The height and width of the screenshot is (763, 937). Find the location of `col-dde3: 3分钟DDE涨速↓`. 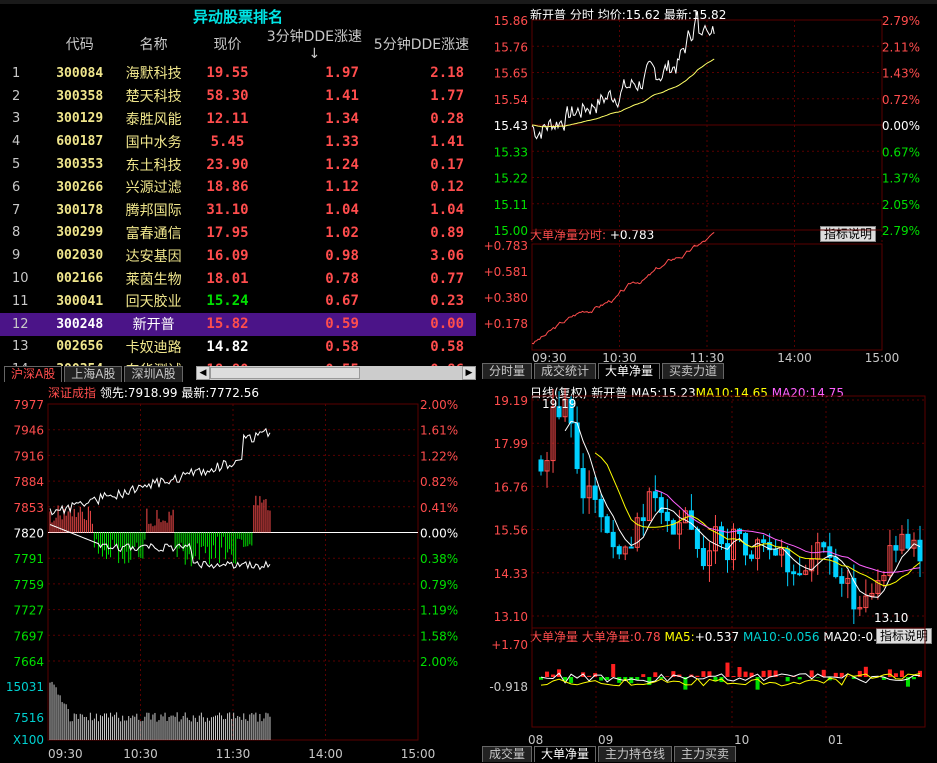

col-dde3: 3分钟DDE涨速↓ is located at coordinates (314, 44).